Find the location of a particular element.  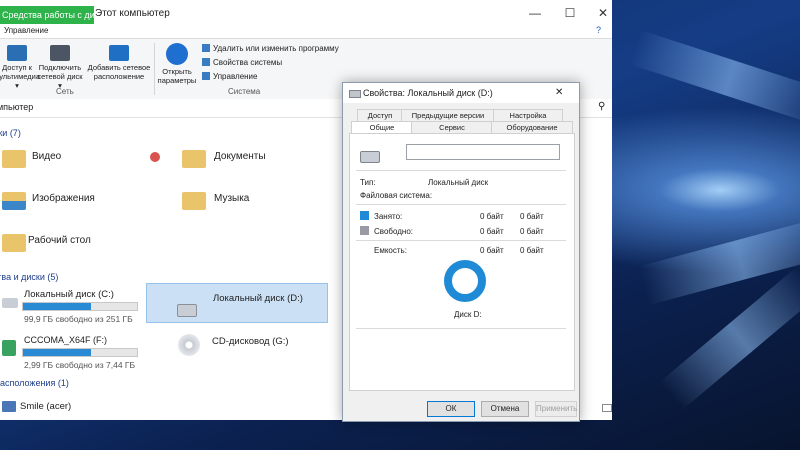

used-size: 0 байт is located at coordinates (532, 216).